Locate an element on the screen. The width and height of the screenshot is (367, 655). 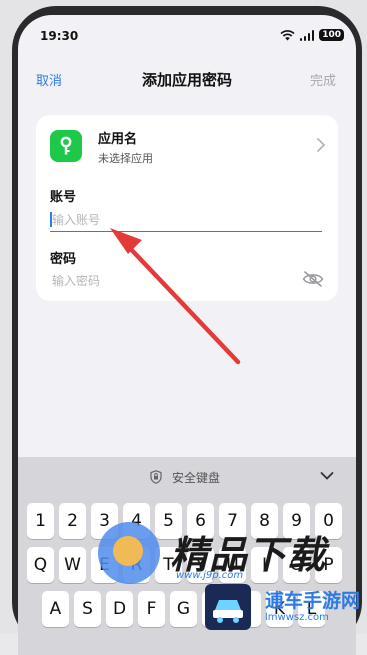
key-q: Q is located at coordinates (40, 565).